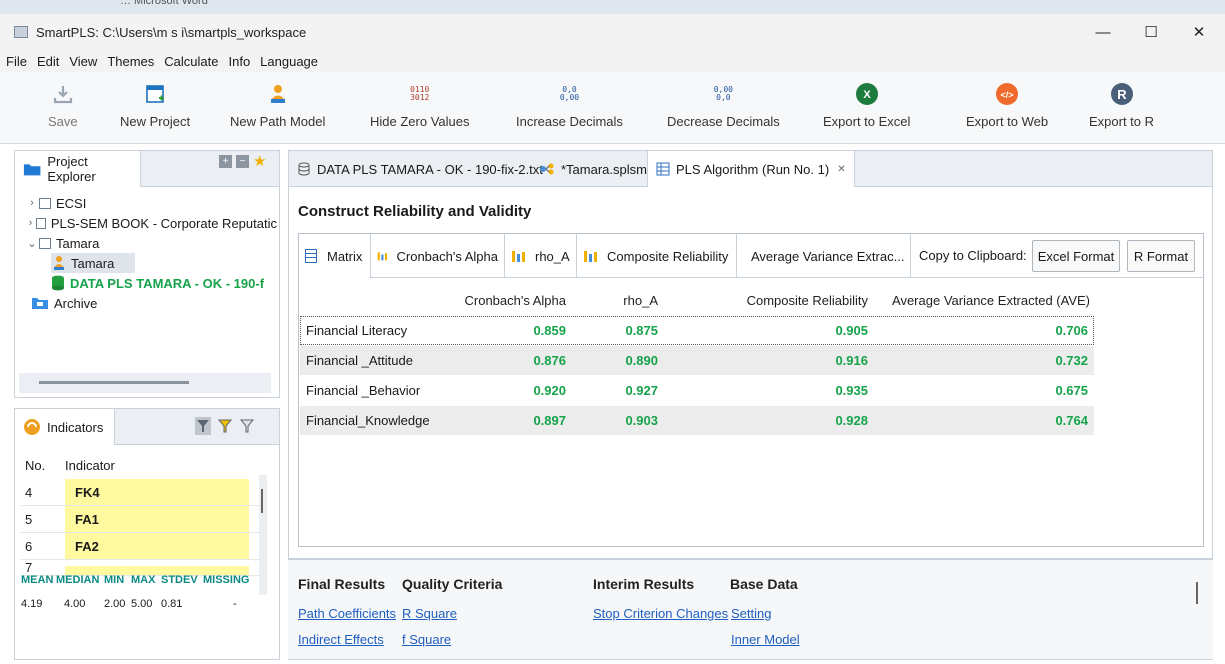 This screenshot has height=664, width=1225. I want to click on close-tab-icon: ✕, so click(841, 169).